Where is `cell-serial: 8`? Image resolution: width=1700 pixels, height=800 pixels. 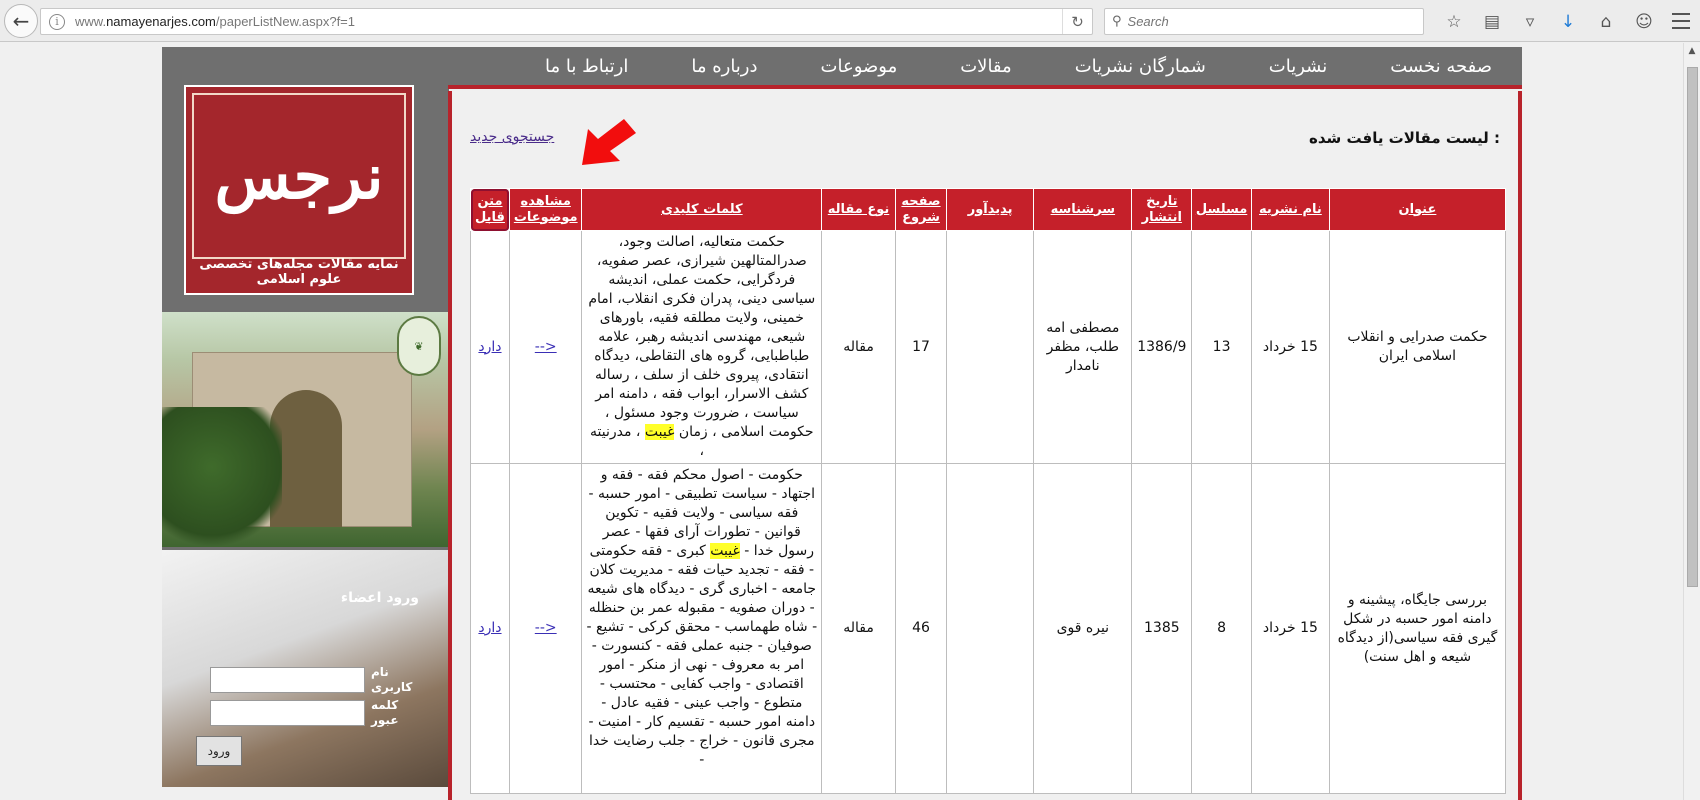
cell-serial: 8 is located at coordinates (1221, 628).